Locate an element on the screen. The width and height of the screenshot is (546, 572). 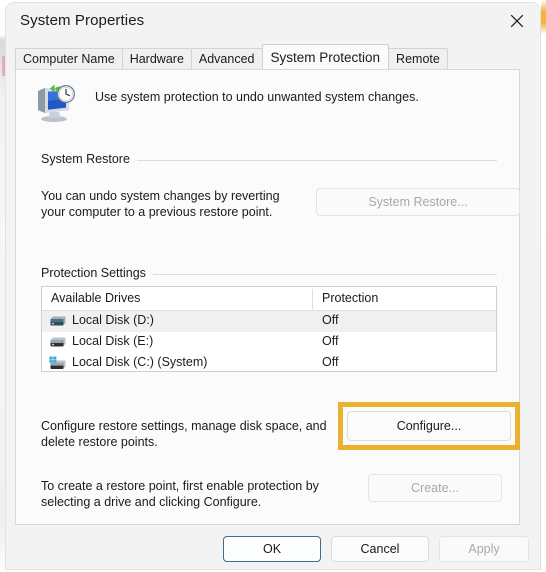
tab-label: Remote is located at coordinates (418, 59).